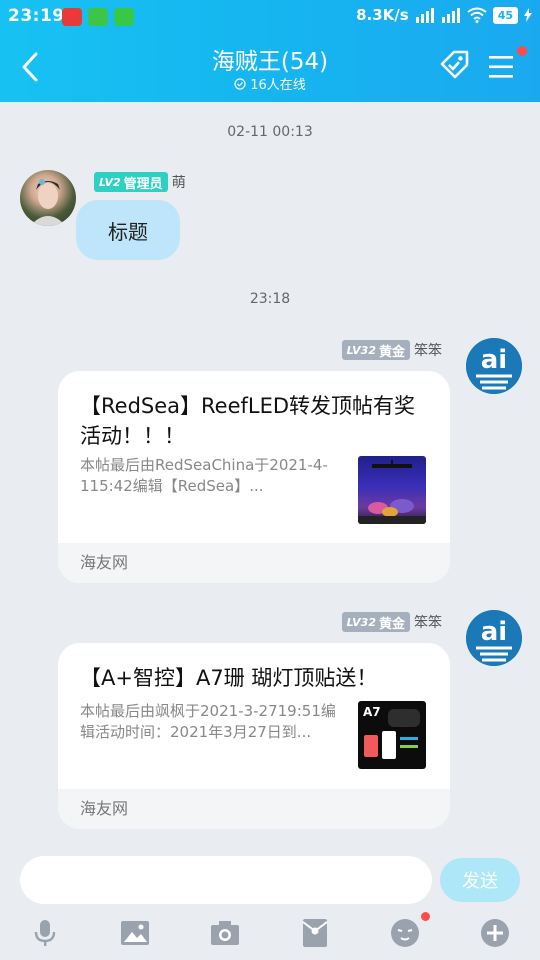 The image size is (540, 960). What do you see at coordinates (270, 132) in the screenshot?
I see `time-separator: 02-11 00:13` at bounding box center [270, 132].